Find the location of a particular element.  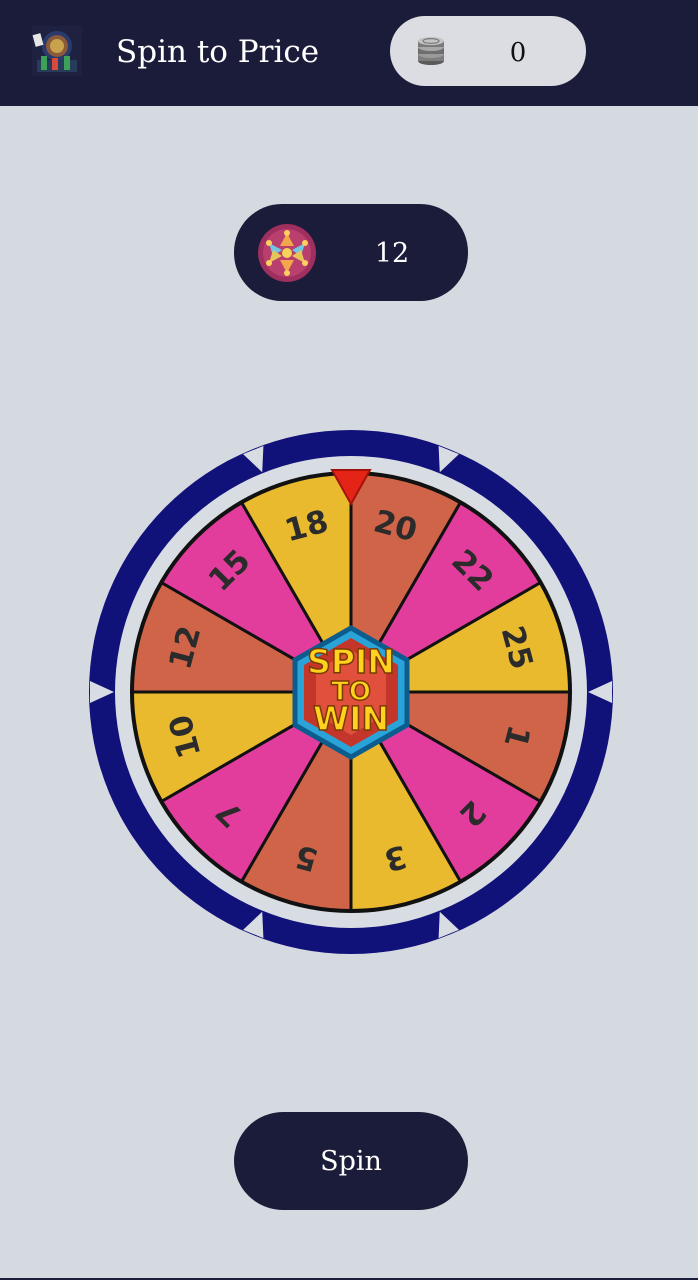

badge-line-1: SPIN is located at coordinates (351, 661).